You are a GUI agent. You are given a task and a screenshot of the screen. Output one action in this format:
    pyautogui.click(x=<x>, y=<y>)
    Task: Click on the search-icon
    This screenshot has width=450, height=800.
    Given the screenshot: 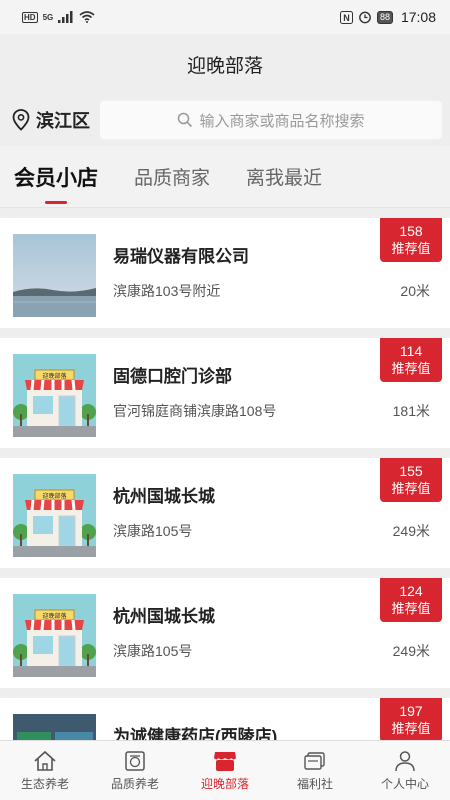 What is the action you would take?
    pyautogui.click(x=185, y=120)
    